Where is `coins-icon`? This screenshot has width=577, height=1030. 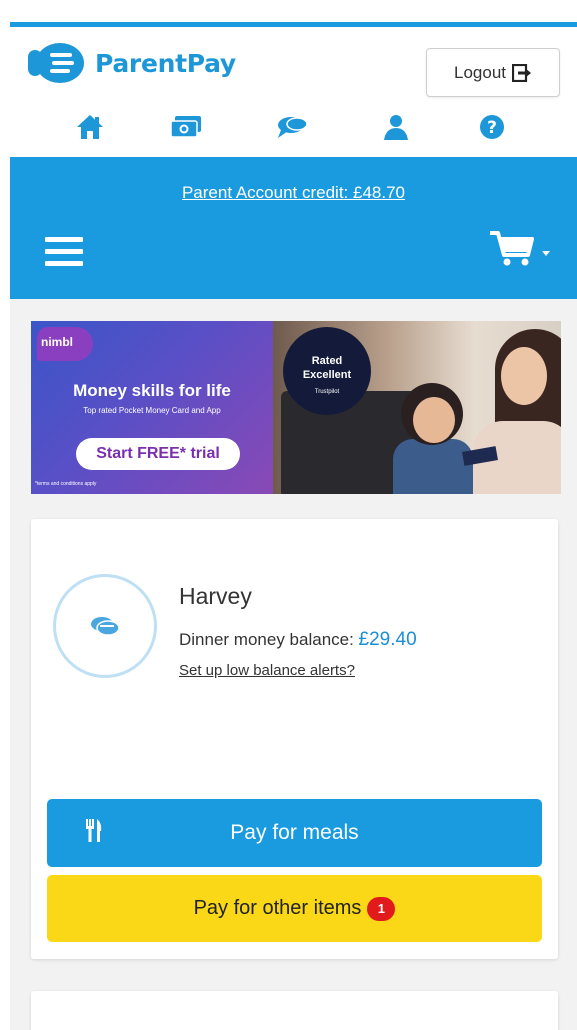
coins-icon is located at coordinates (105, 626).